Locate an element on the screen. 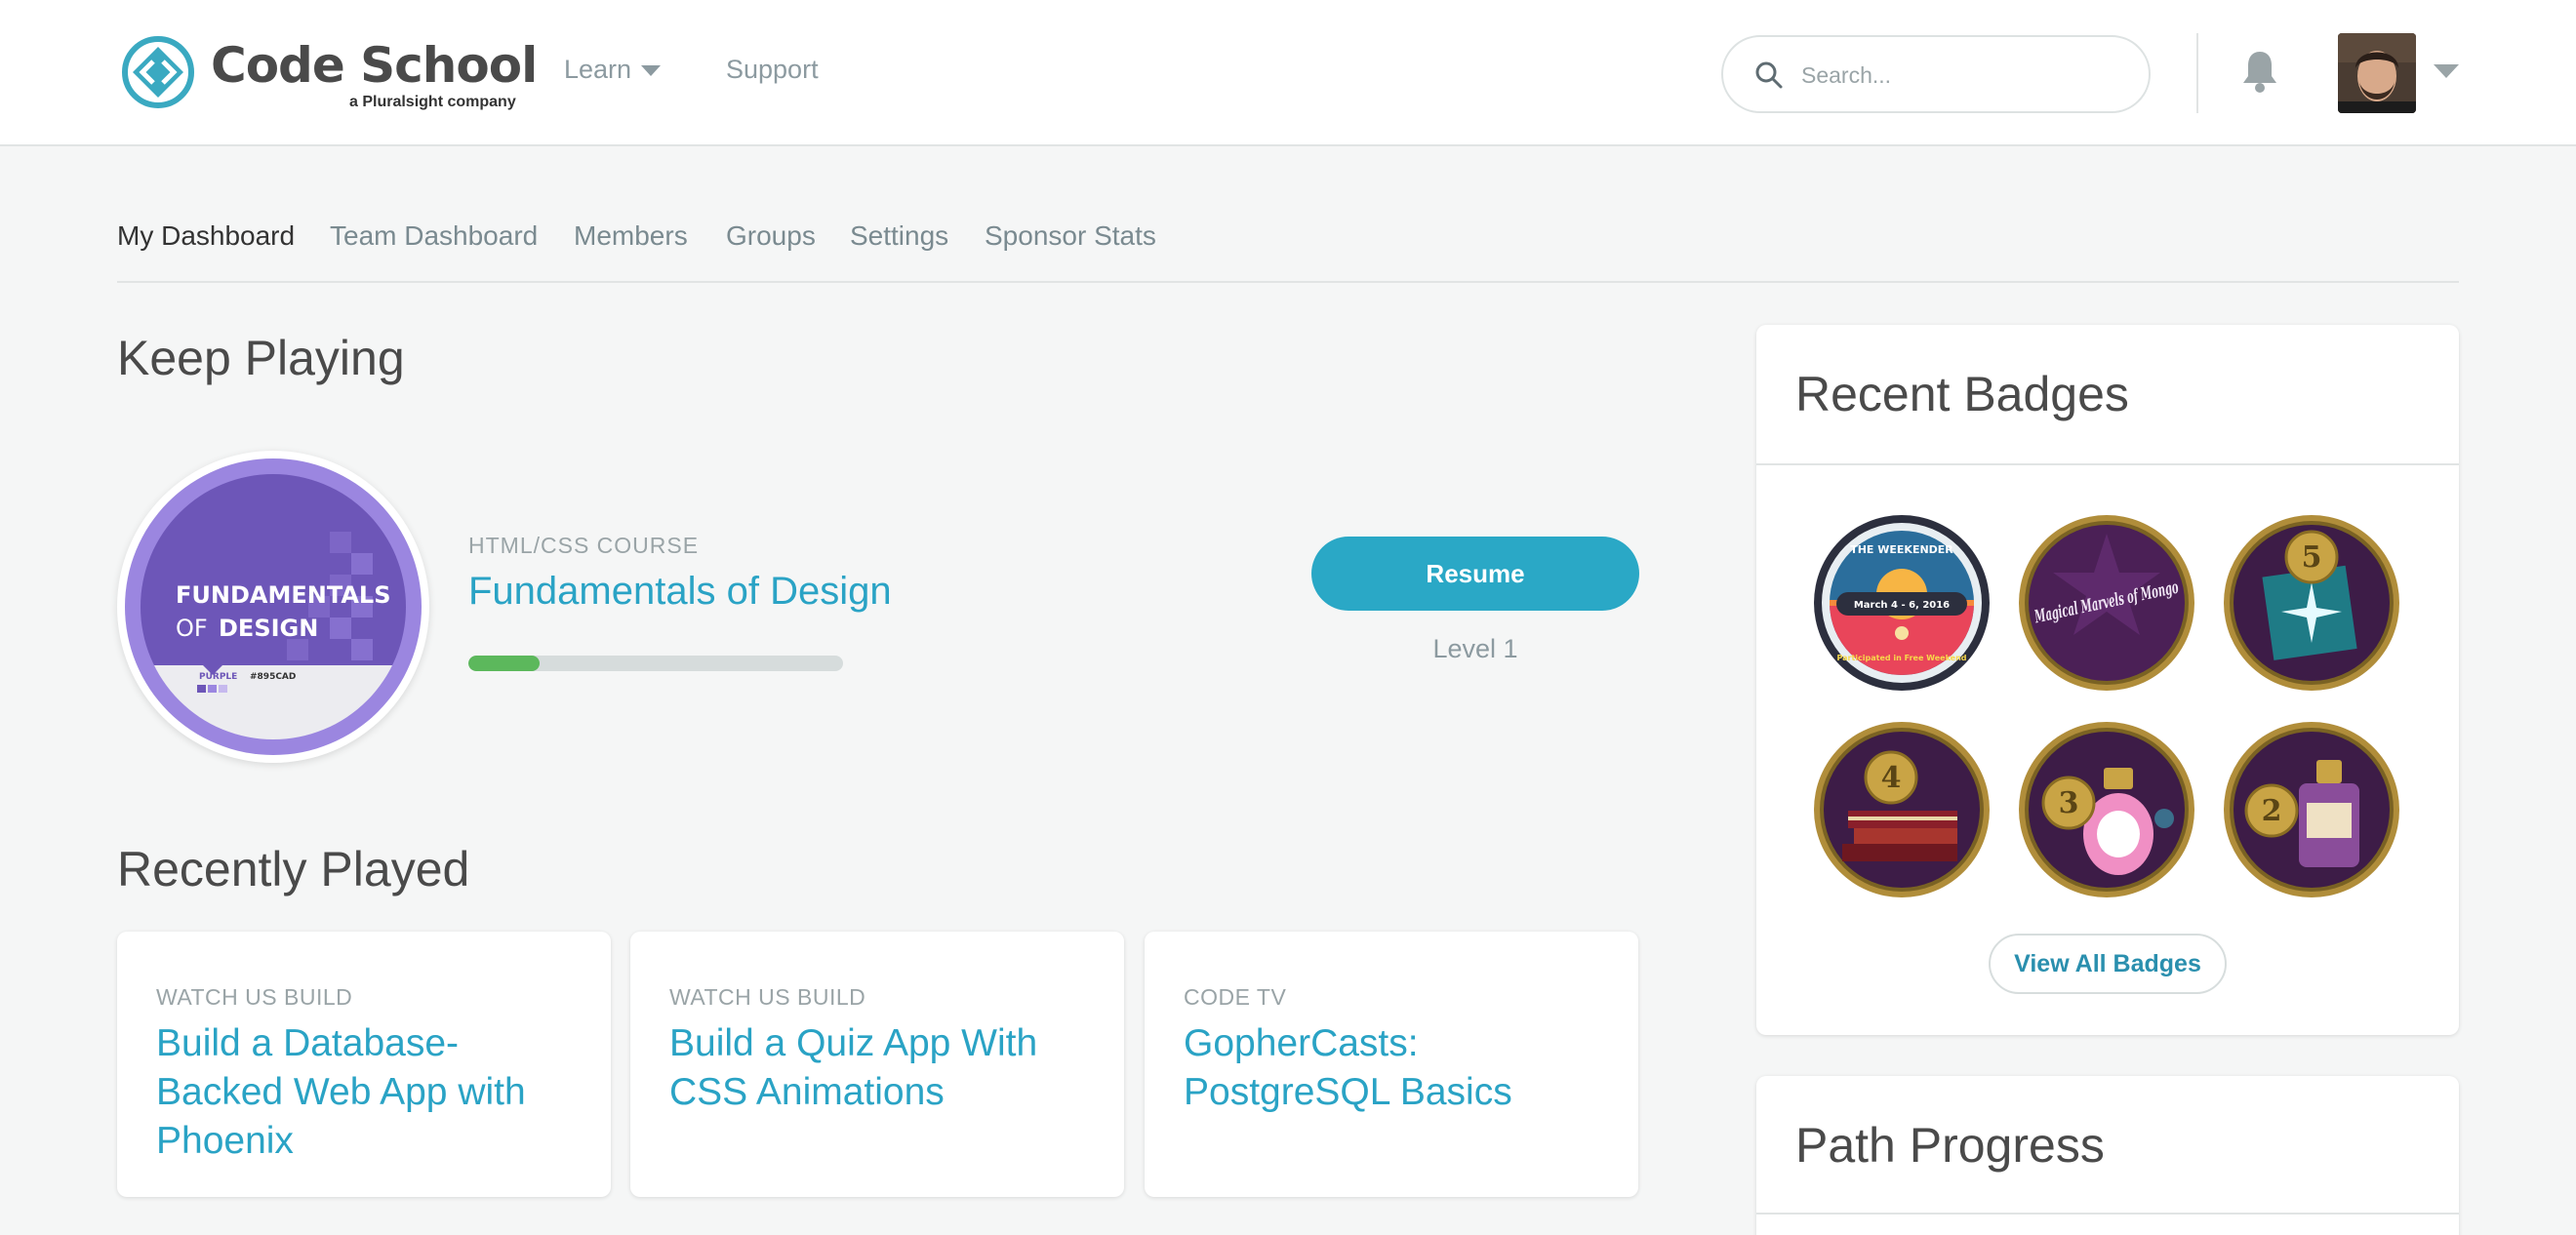  weekender-caption: Participated in Free Weekend is located at coordinates (1901, 658).